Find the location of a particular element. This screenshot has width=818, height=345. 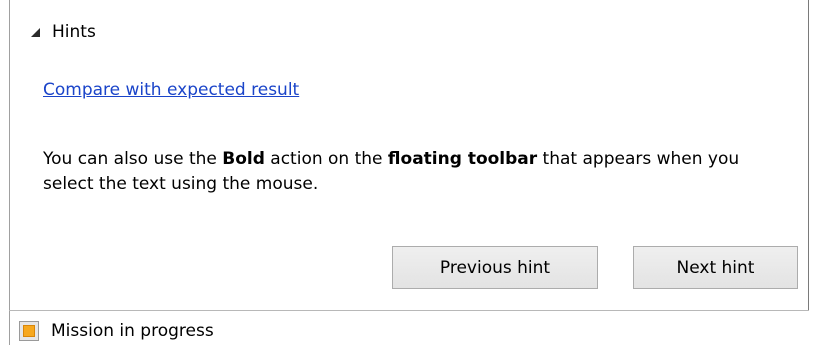

status-square-fill is located at coordinates (29, 330).